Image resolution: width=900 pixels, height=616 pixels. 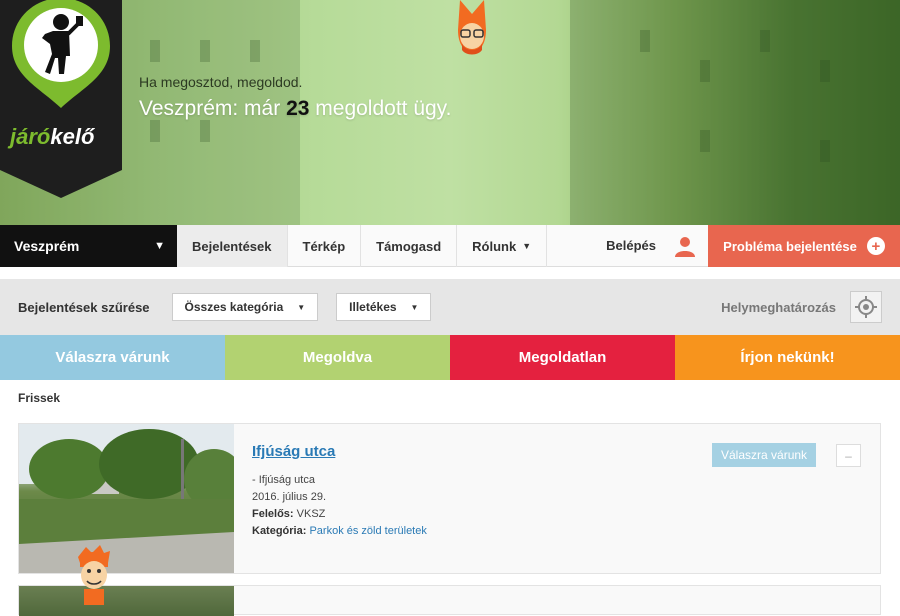 I want to click on crosshair-icon, so click(x=866, y=307).